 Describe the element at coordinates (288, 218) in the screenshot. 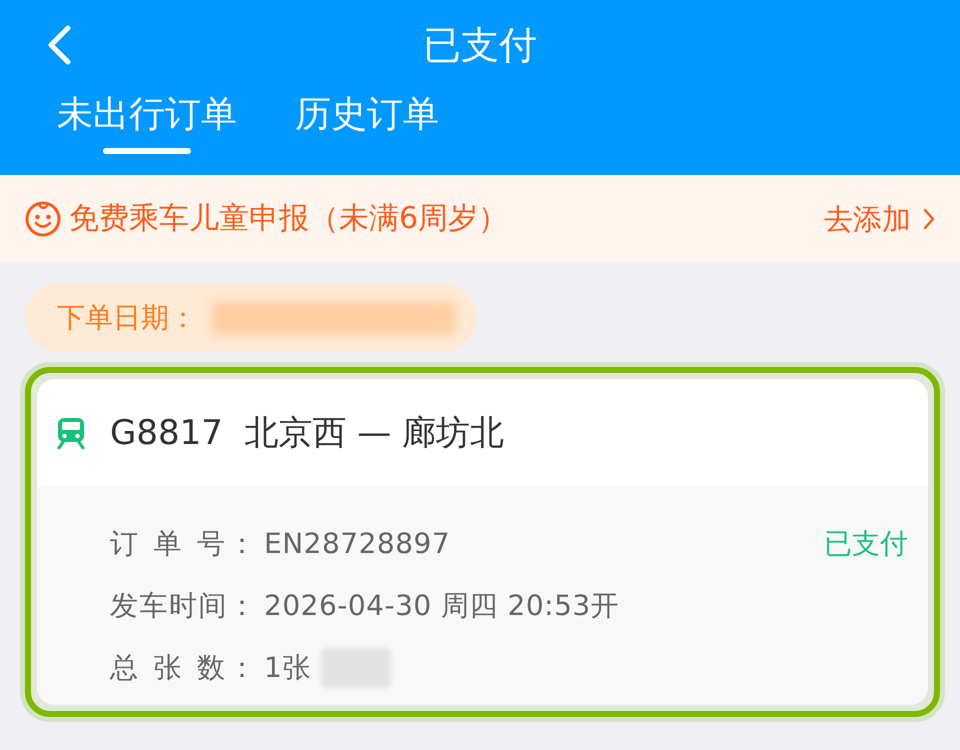

I see `notice-text: 免费乘车儿童申报（未满6周岁）` at that location.